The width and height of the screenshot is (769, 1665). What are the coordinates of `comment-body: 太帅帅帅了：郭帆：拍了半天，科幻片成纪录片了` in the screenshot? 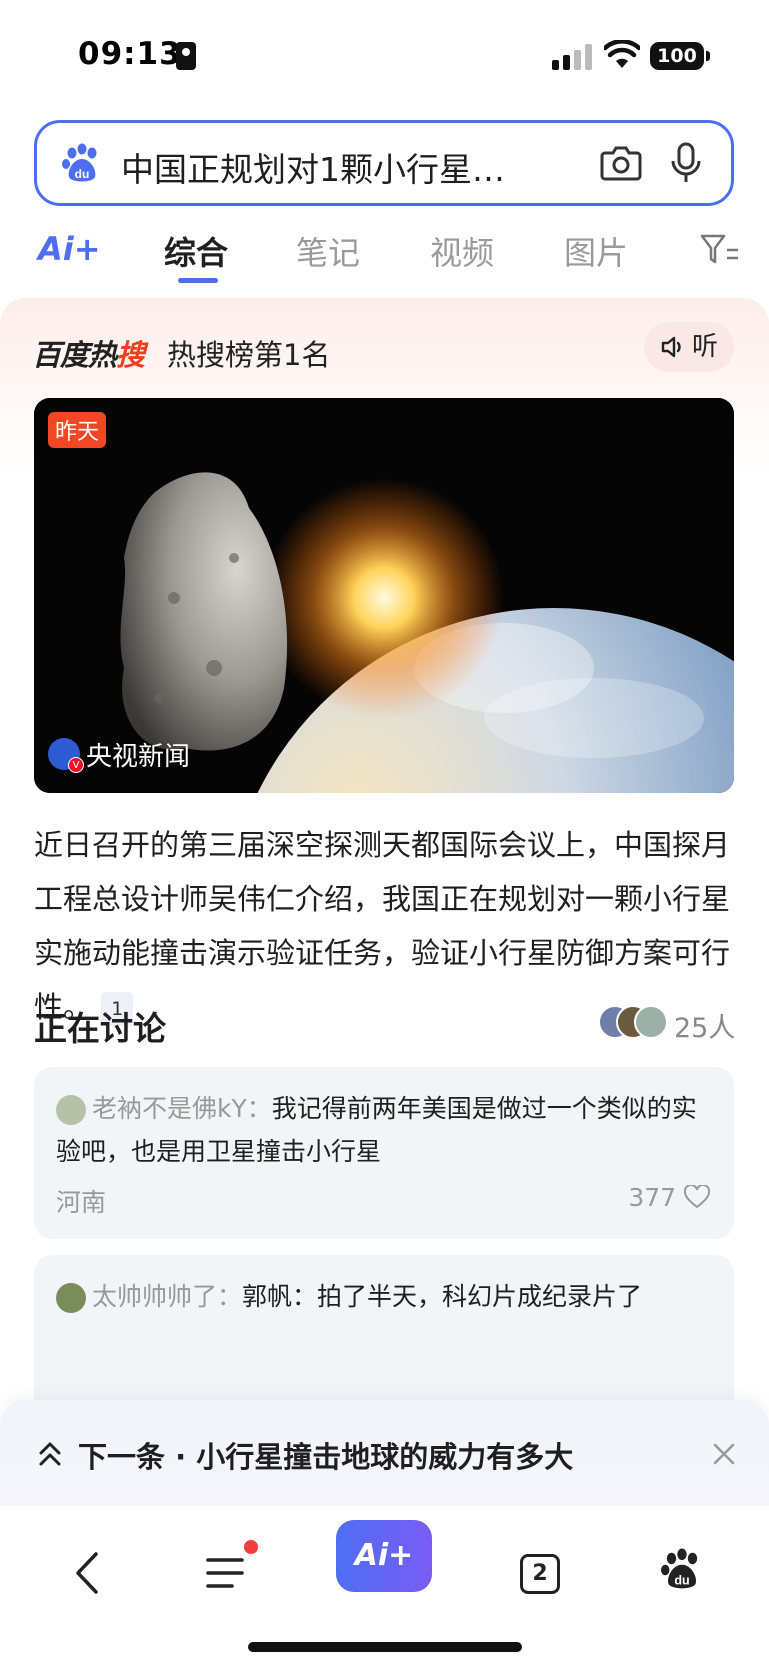 It's located at (382, 1296).